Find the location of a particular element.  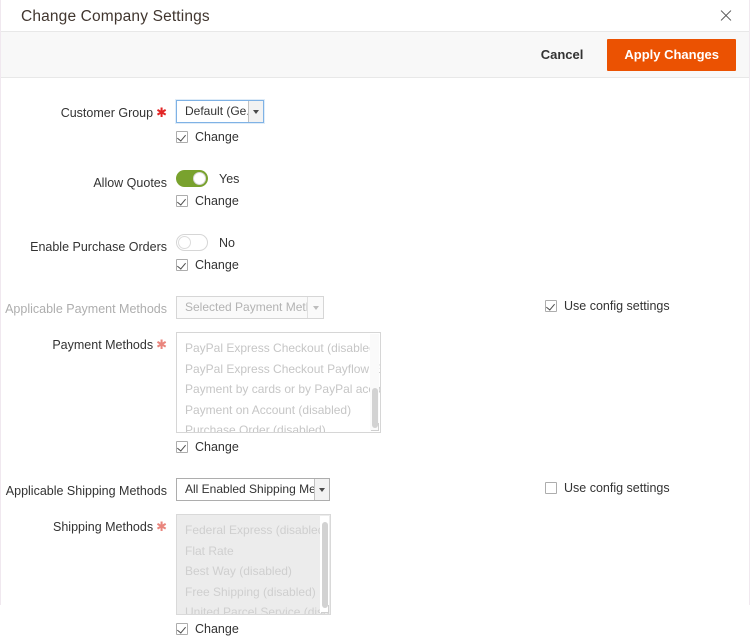

payment-use-config-row: Use config settings is located at coordinates (607, 306).